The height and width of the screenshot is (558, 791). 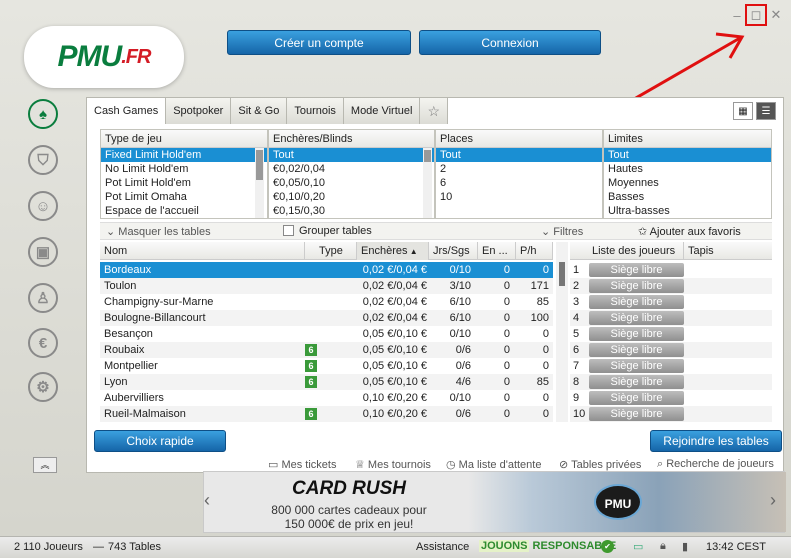 What do you see at coordinates (45, 465) in the screenshot?
I see `collapse-up-icon: ︽` at bounding box center [45, 465].